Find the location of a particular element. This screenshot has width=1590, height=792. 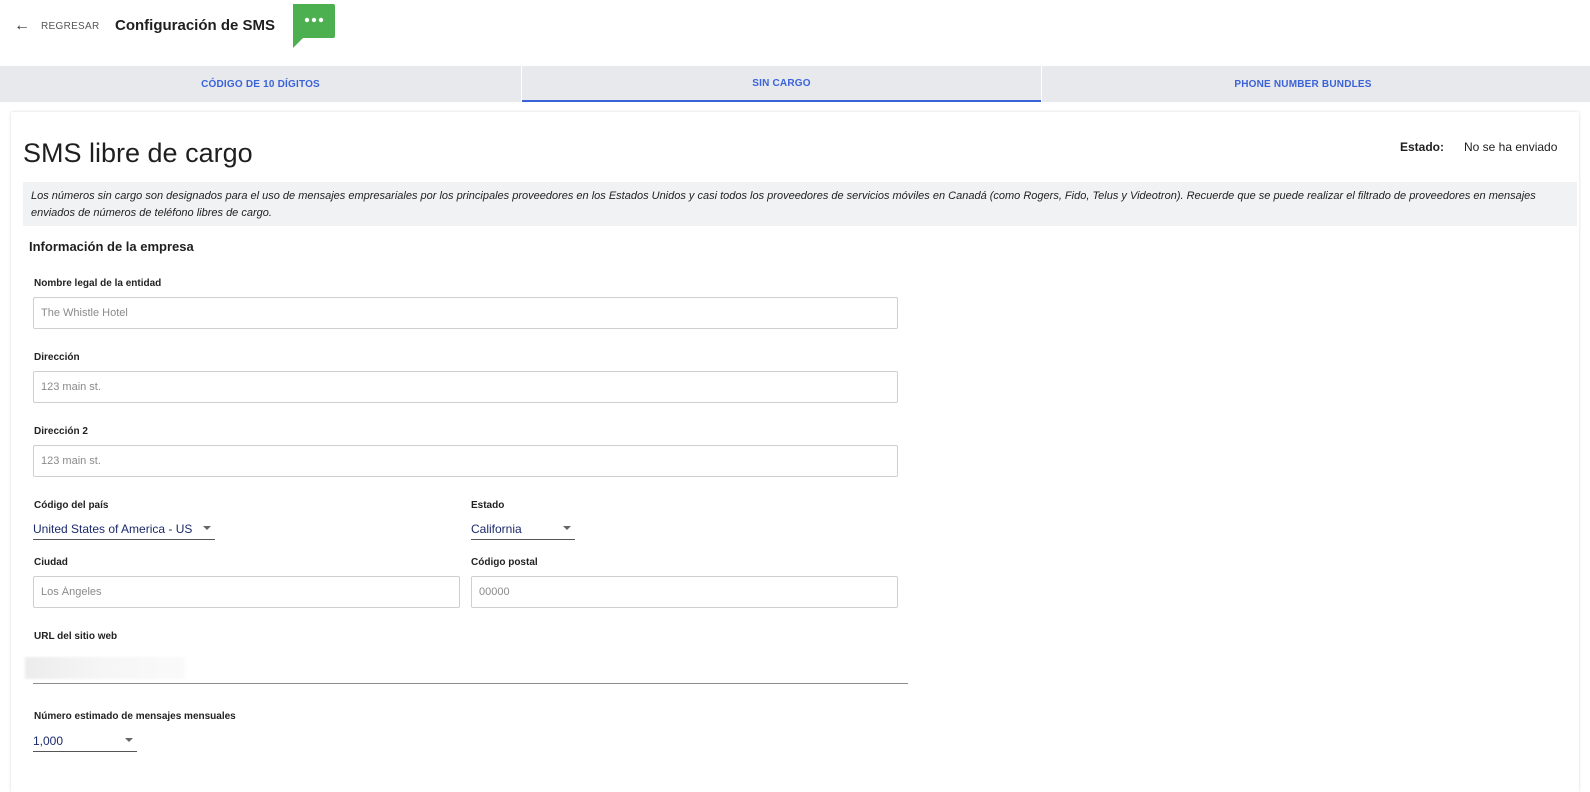

website-label: URL del sitio web is located at coordinates (76, 636).